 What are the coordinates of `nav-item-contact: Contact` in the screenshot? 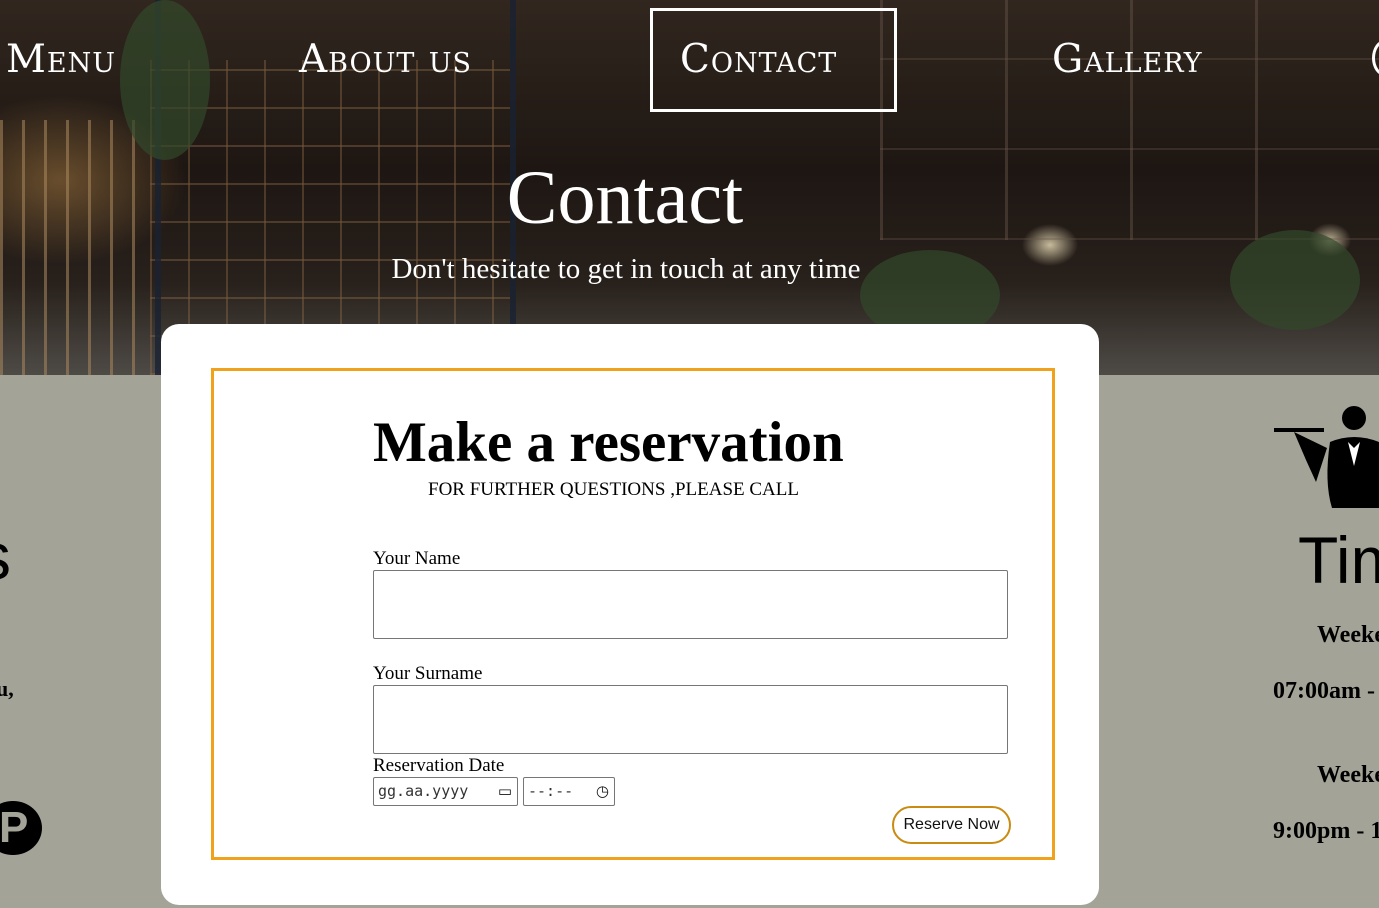 It's located at (758, 60).